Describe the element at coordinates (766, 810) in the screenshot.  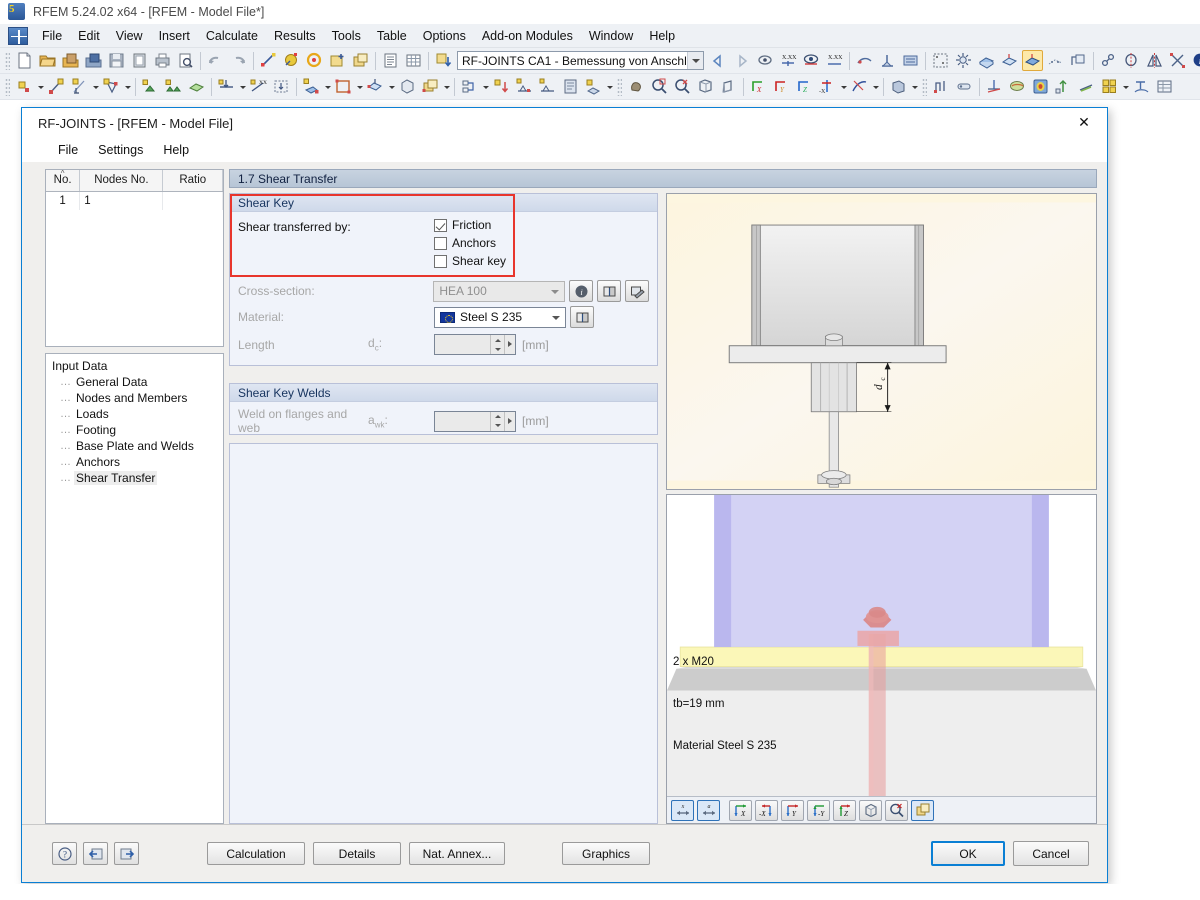
I see `view-minus-x-button: -X` at that location.